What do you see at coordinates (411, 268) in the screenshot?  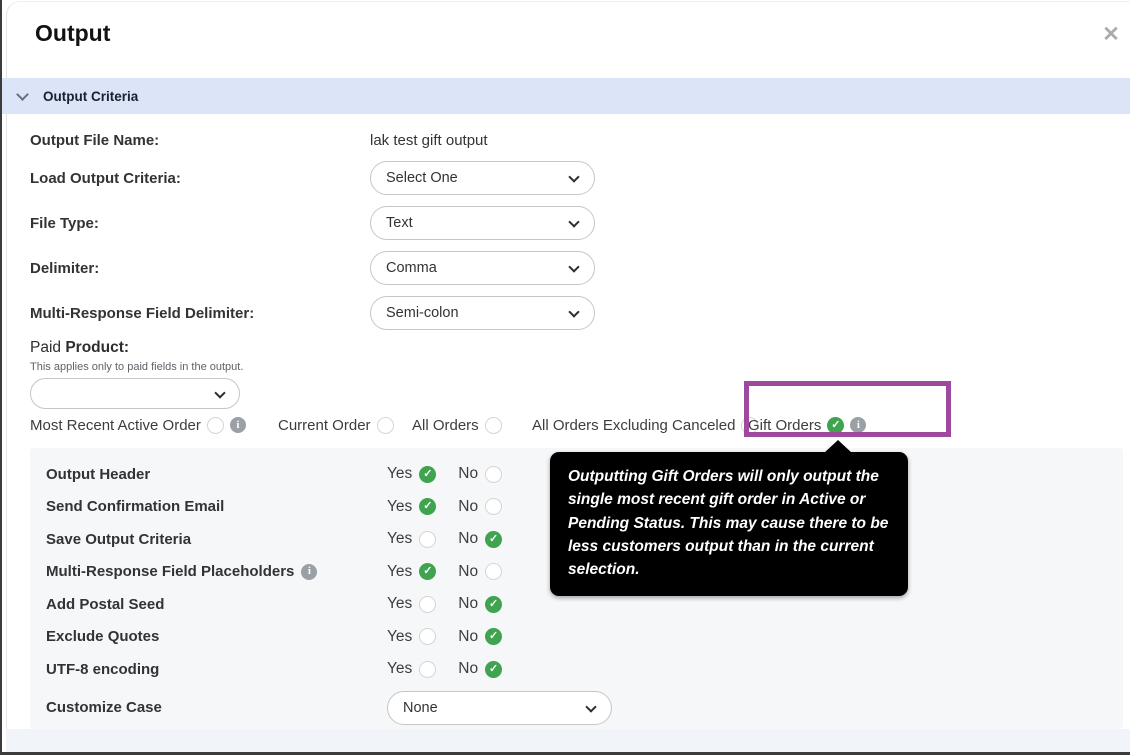 I see `delimiter-value: Comma` at bounding box center [411, 268].